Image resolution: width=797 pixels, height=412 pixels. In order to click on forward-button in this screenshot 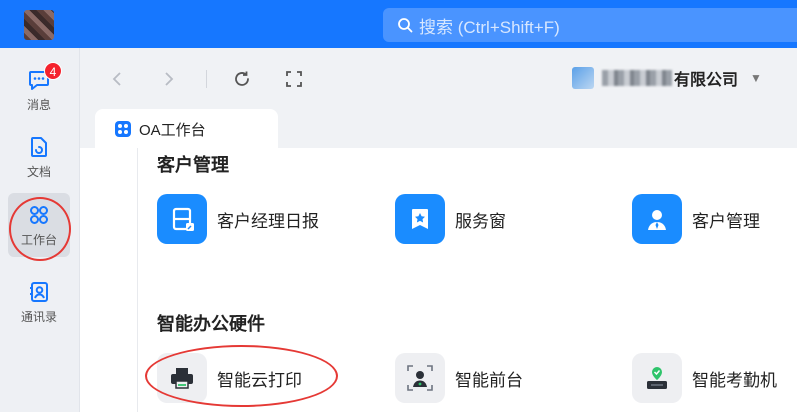, I will do `click(169, 79)`.